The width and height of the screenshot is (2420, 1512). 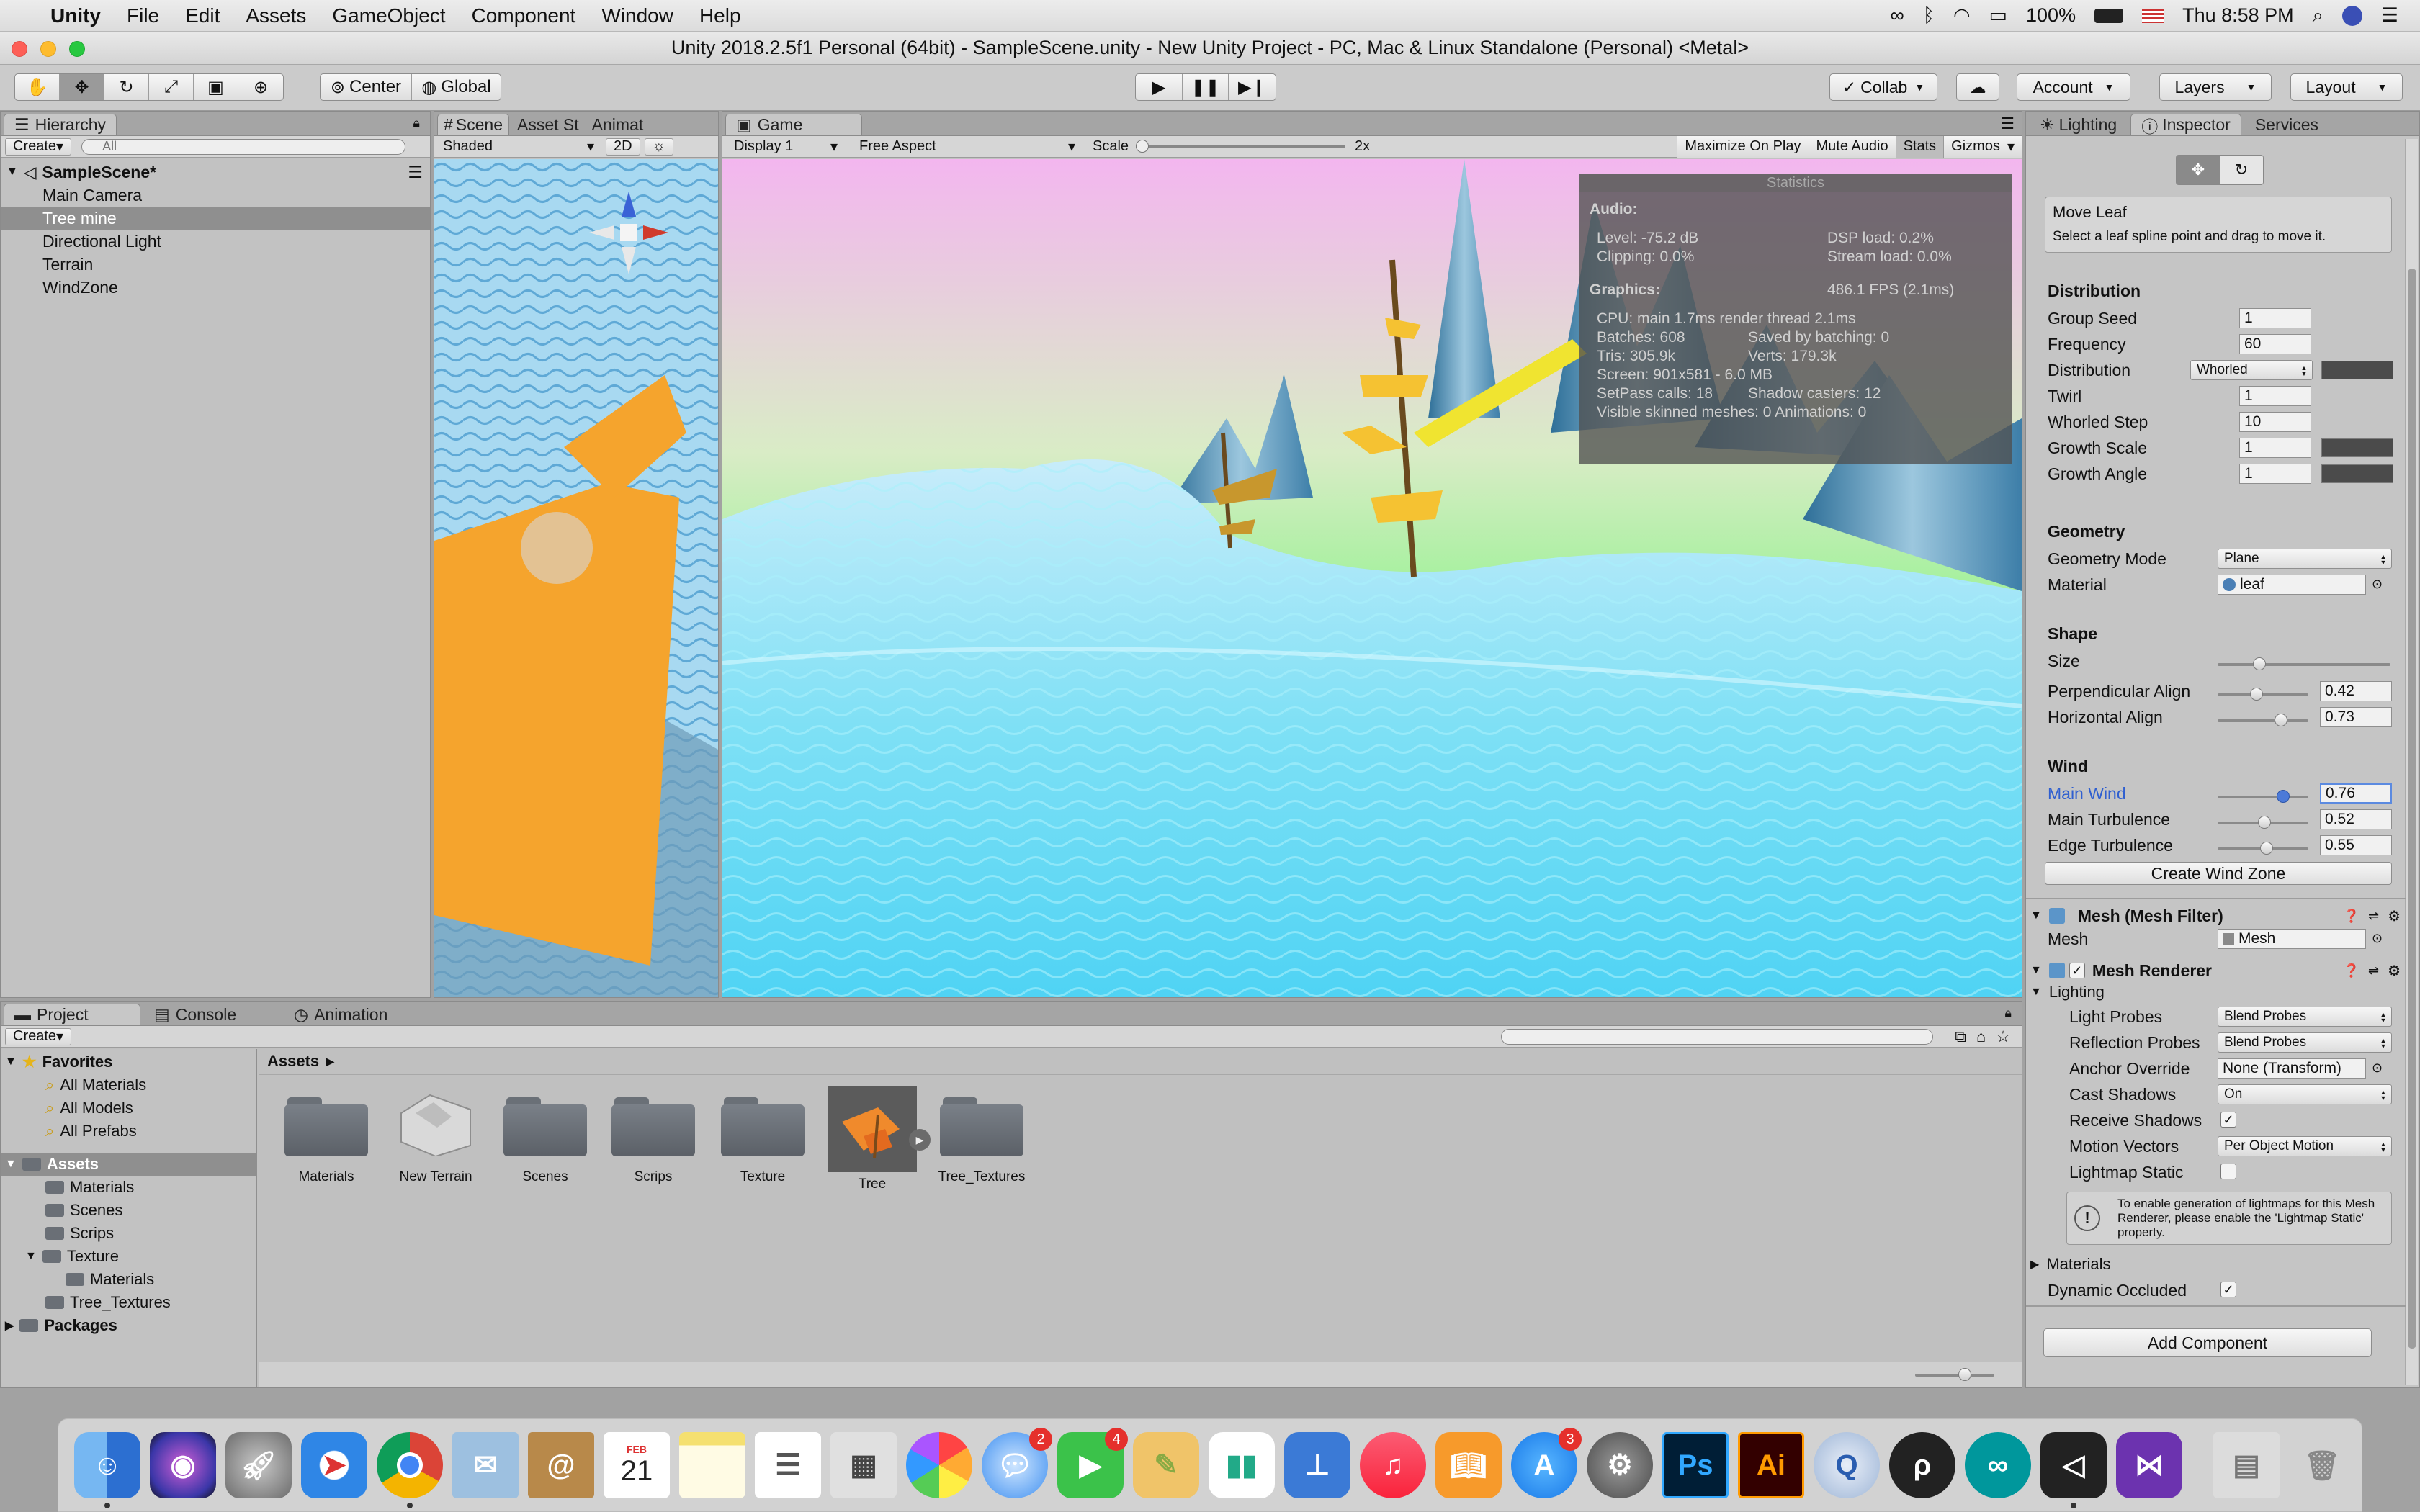 I want to click on edge-turbulence-slider, so click(x=2263, y=848).